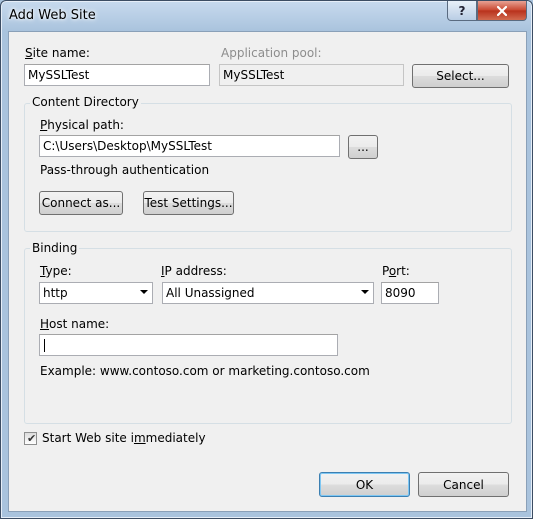 This screenshot has width=533, height=519. Describe the element at coordinates (210, 293) in the screenshot. I see `ip-address-value: All Unassigned` at that location.